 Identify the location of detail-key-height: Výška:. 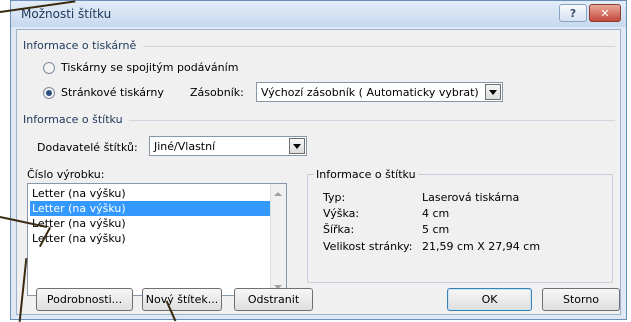
(341, 213).